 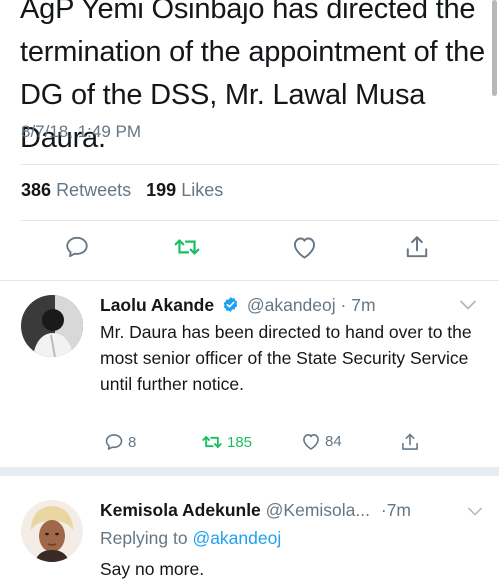 I want to click on reply-count: 8, so click(x=132, y=442).